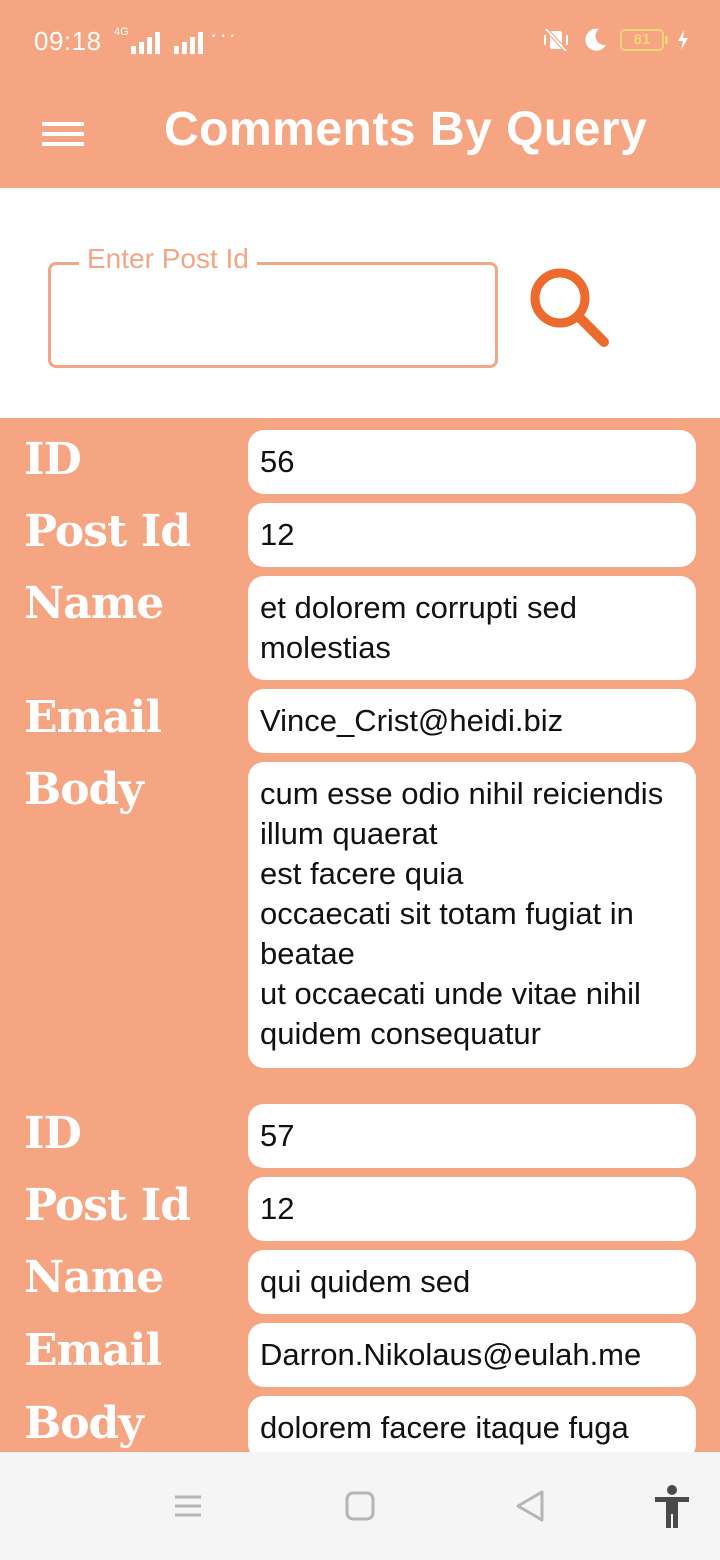 The height and width of the screenshot is (1560, 720). Describe the element at coordinates (472, 1424) in the screenshot. I see `body-value: dolorem facere itaque fuga` at that location.